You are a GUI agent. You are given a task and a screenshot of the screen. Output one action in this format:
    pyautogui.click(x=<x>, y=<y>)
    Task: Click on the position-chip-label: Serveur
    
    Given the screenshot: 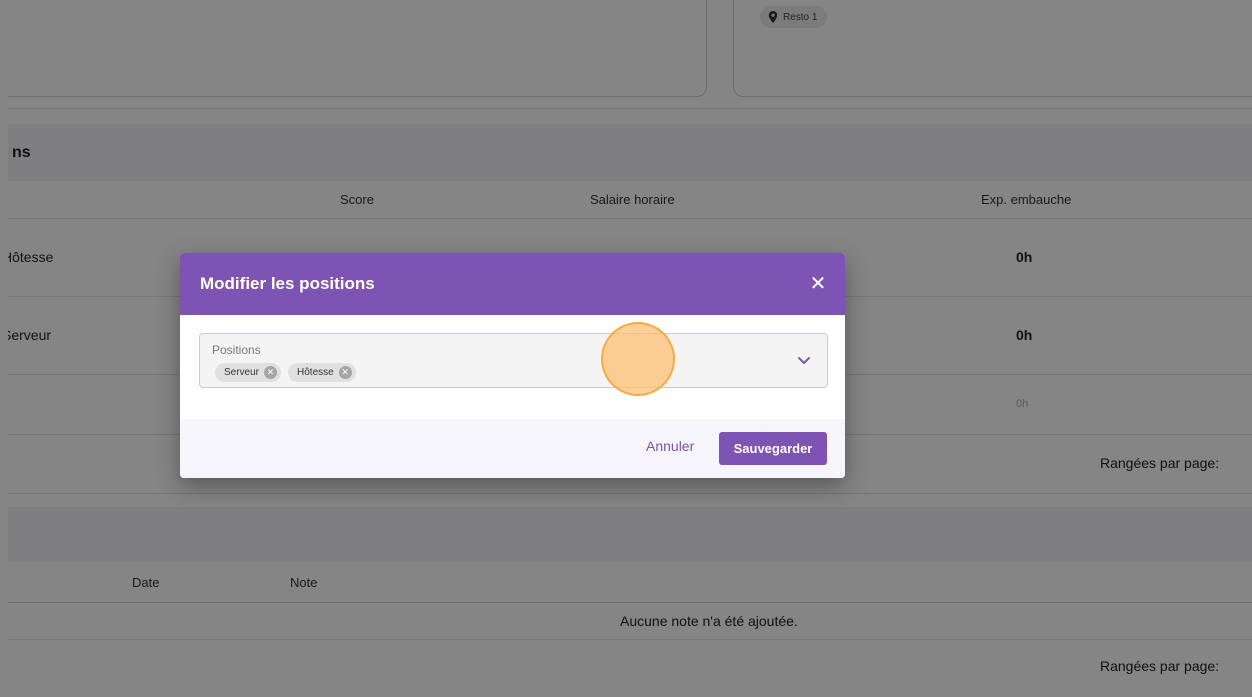 What is the action you would take?
    pyautogui.click(x=242, y=372)
    